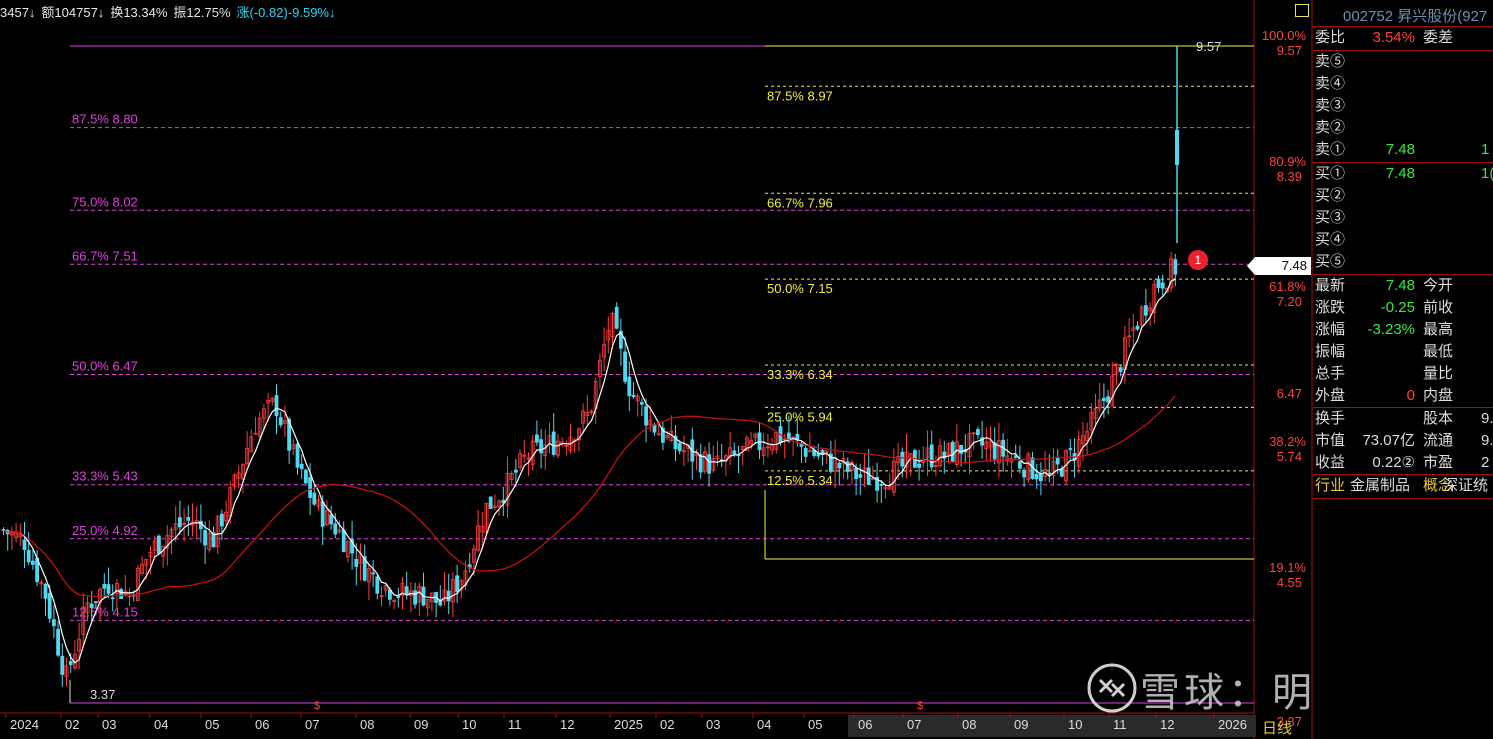 Image resolution: width=1493 pixels, height=739 pixels. I want to click on high-price-label: 9.57, so click(1208, 46).